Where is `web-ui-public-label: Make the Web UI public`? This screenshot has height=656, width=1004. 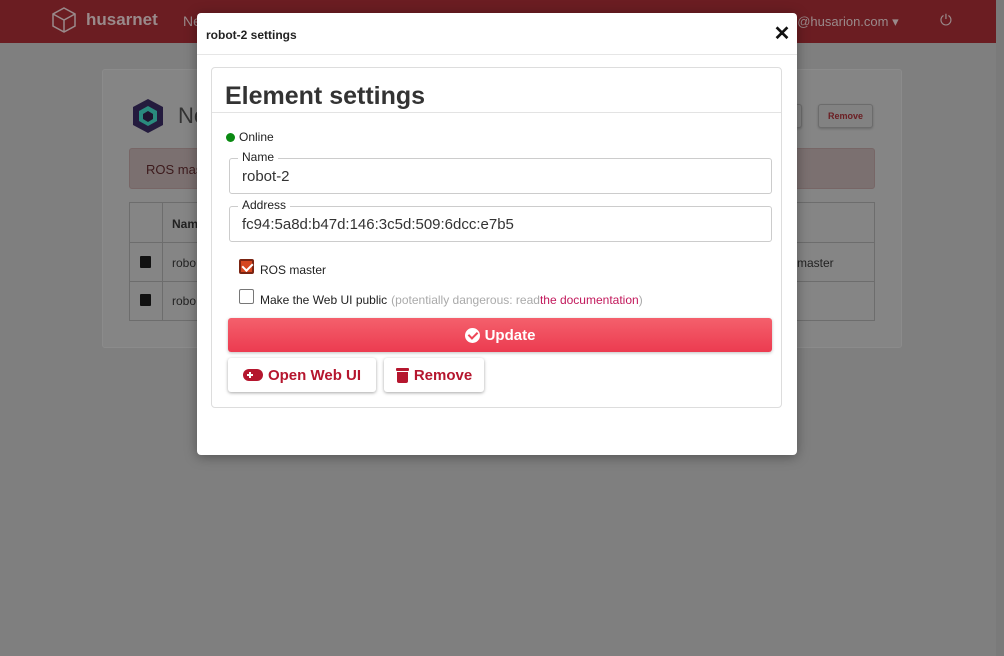 web-ui-public-label: Make the Web UI public is located at coordinates (323, 300).